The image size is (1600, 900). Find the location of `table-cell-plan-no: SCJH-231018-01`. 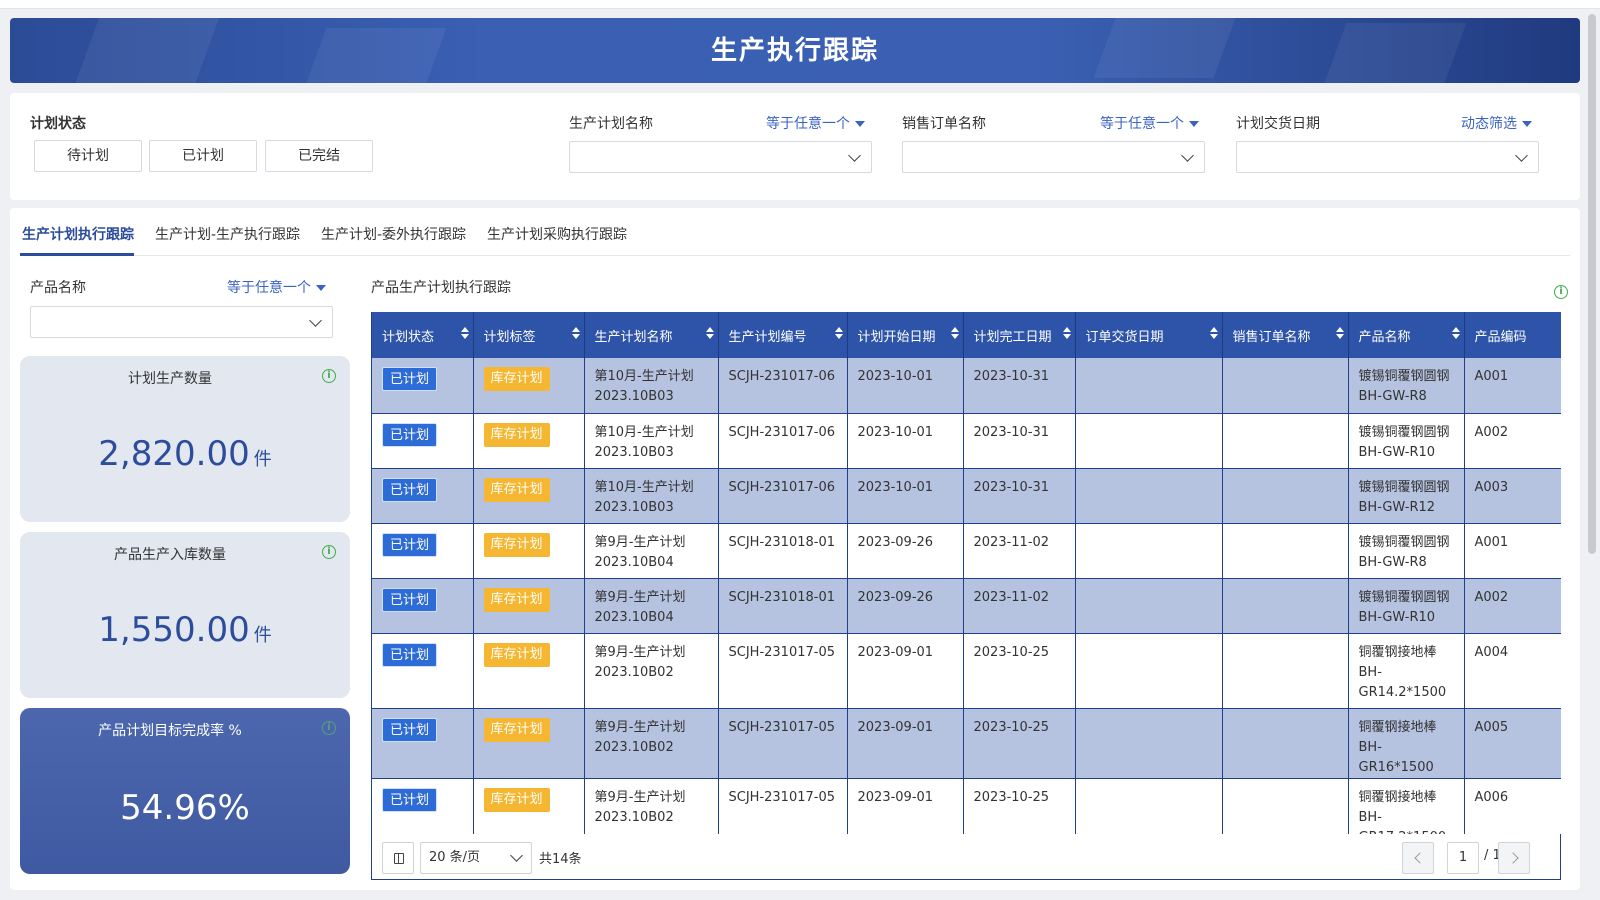

table-cell-plan-no: SCJH-231018-01 is located at coordinates (783, 551).